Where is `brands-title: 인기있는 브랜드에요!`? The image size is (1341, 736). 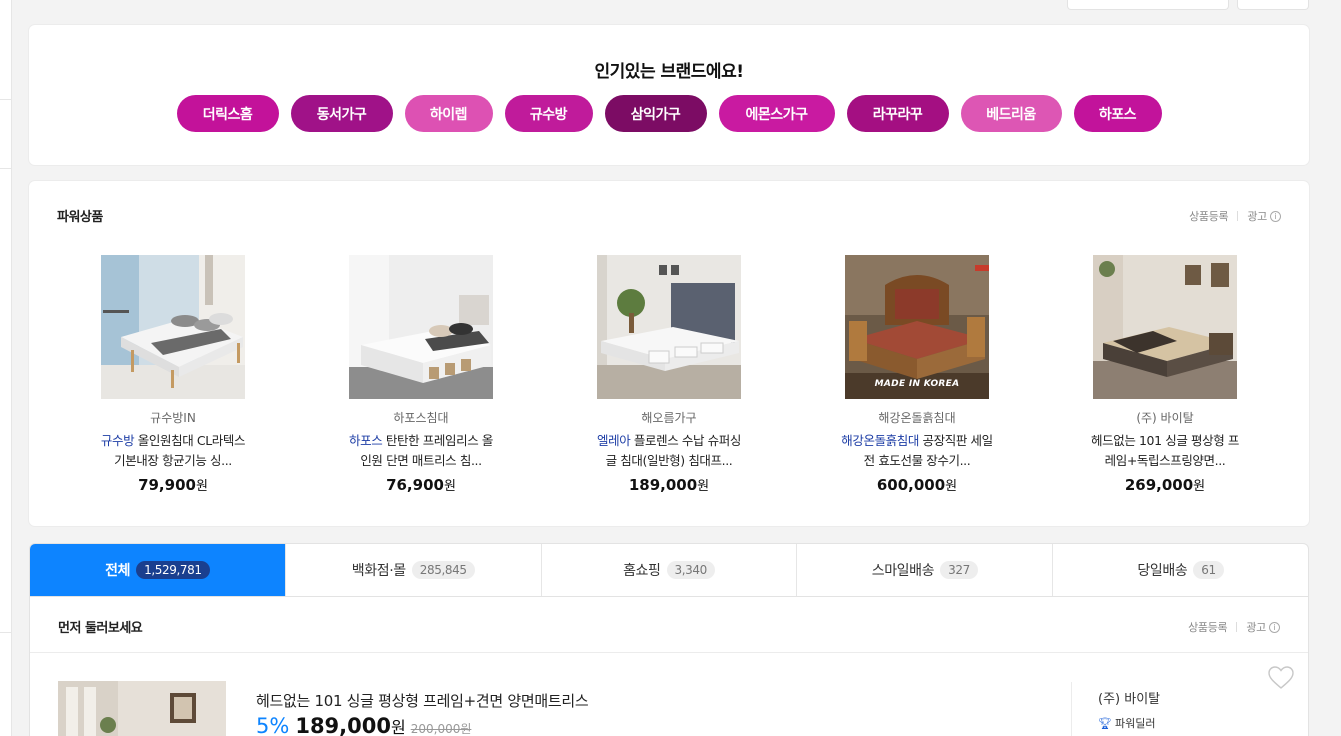 brands-title: 인기있는 브랜드에요! is located at coordinates (669, 72).